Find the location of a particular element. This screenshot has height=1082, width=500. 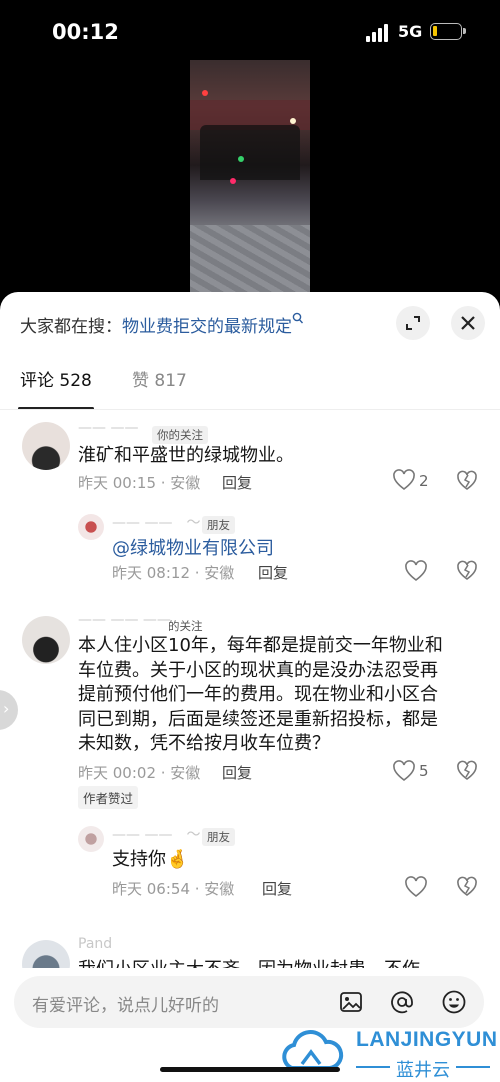

comment-input-placeholder: 有爱评论，说点儿好听的 is located at coordinates (125, 1006).